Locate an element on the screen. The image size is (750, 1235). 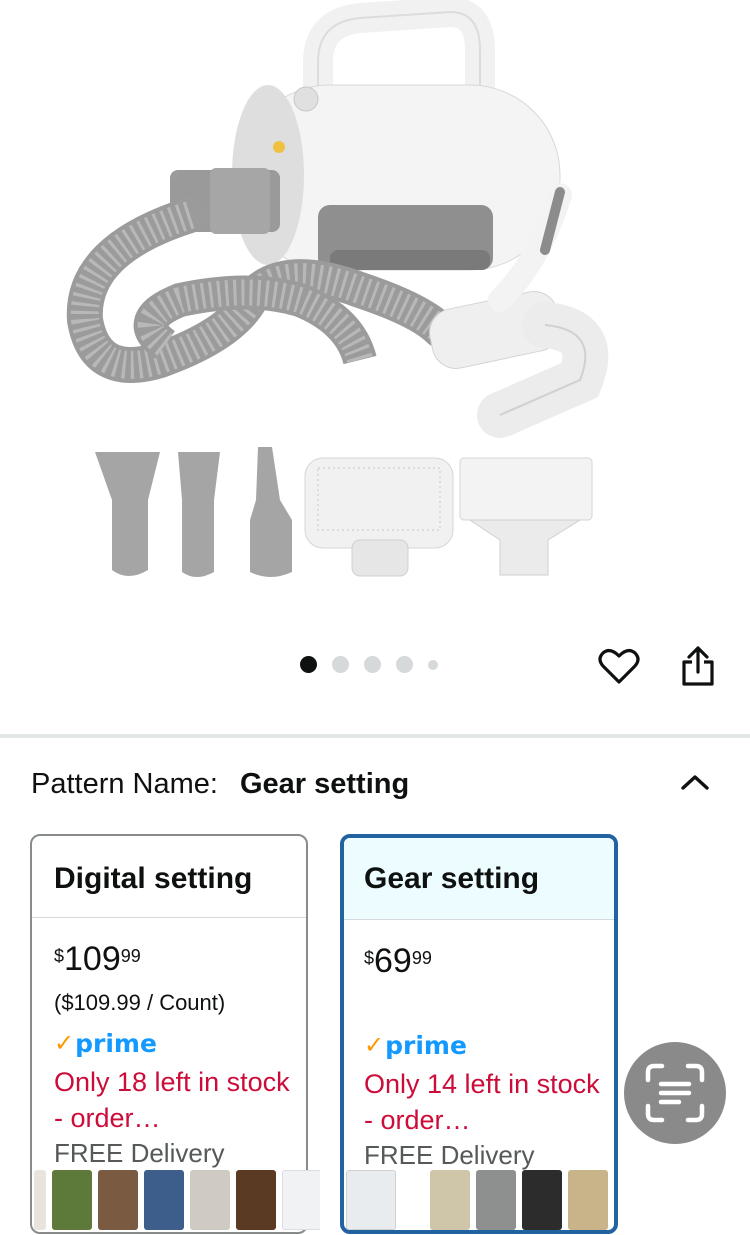
heart-outline-icon is located at coordinates (619, 666).